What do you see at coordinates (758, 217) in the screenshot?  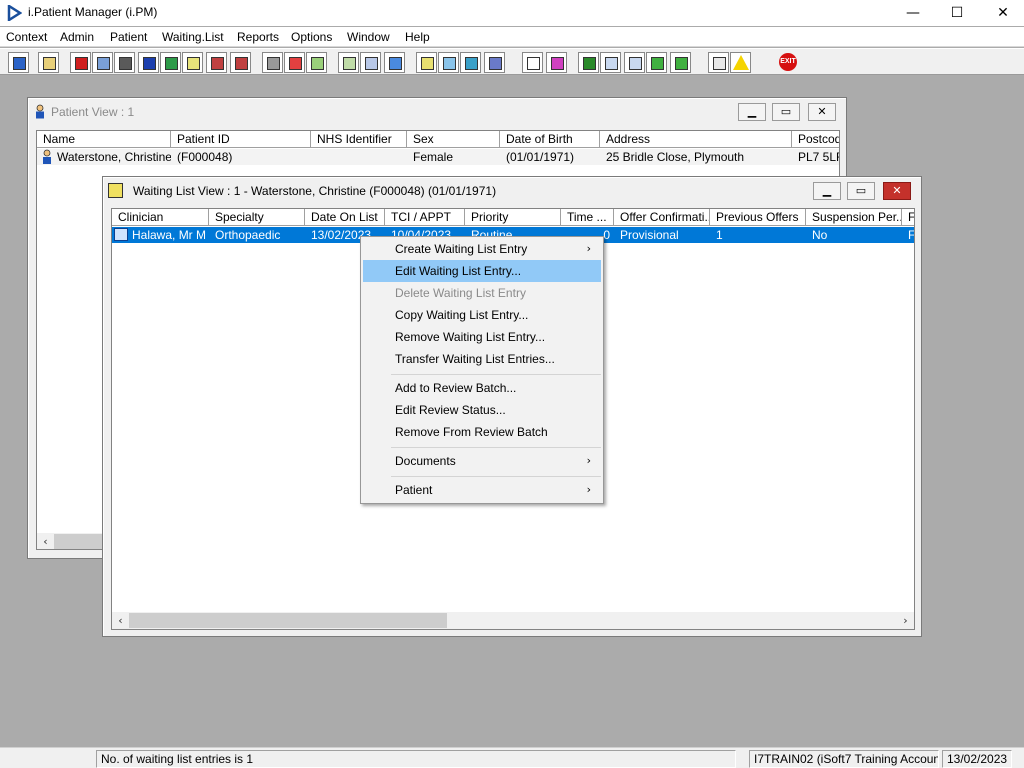 I see `column-previous-offers: Previous Offers` at bounding box center [758, 217].